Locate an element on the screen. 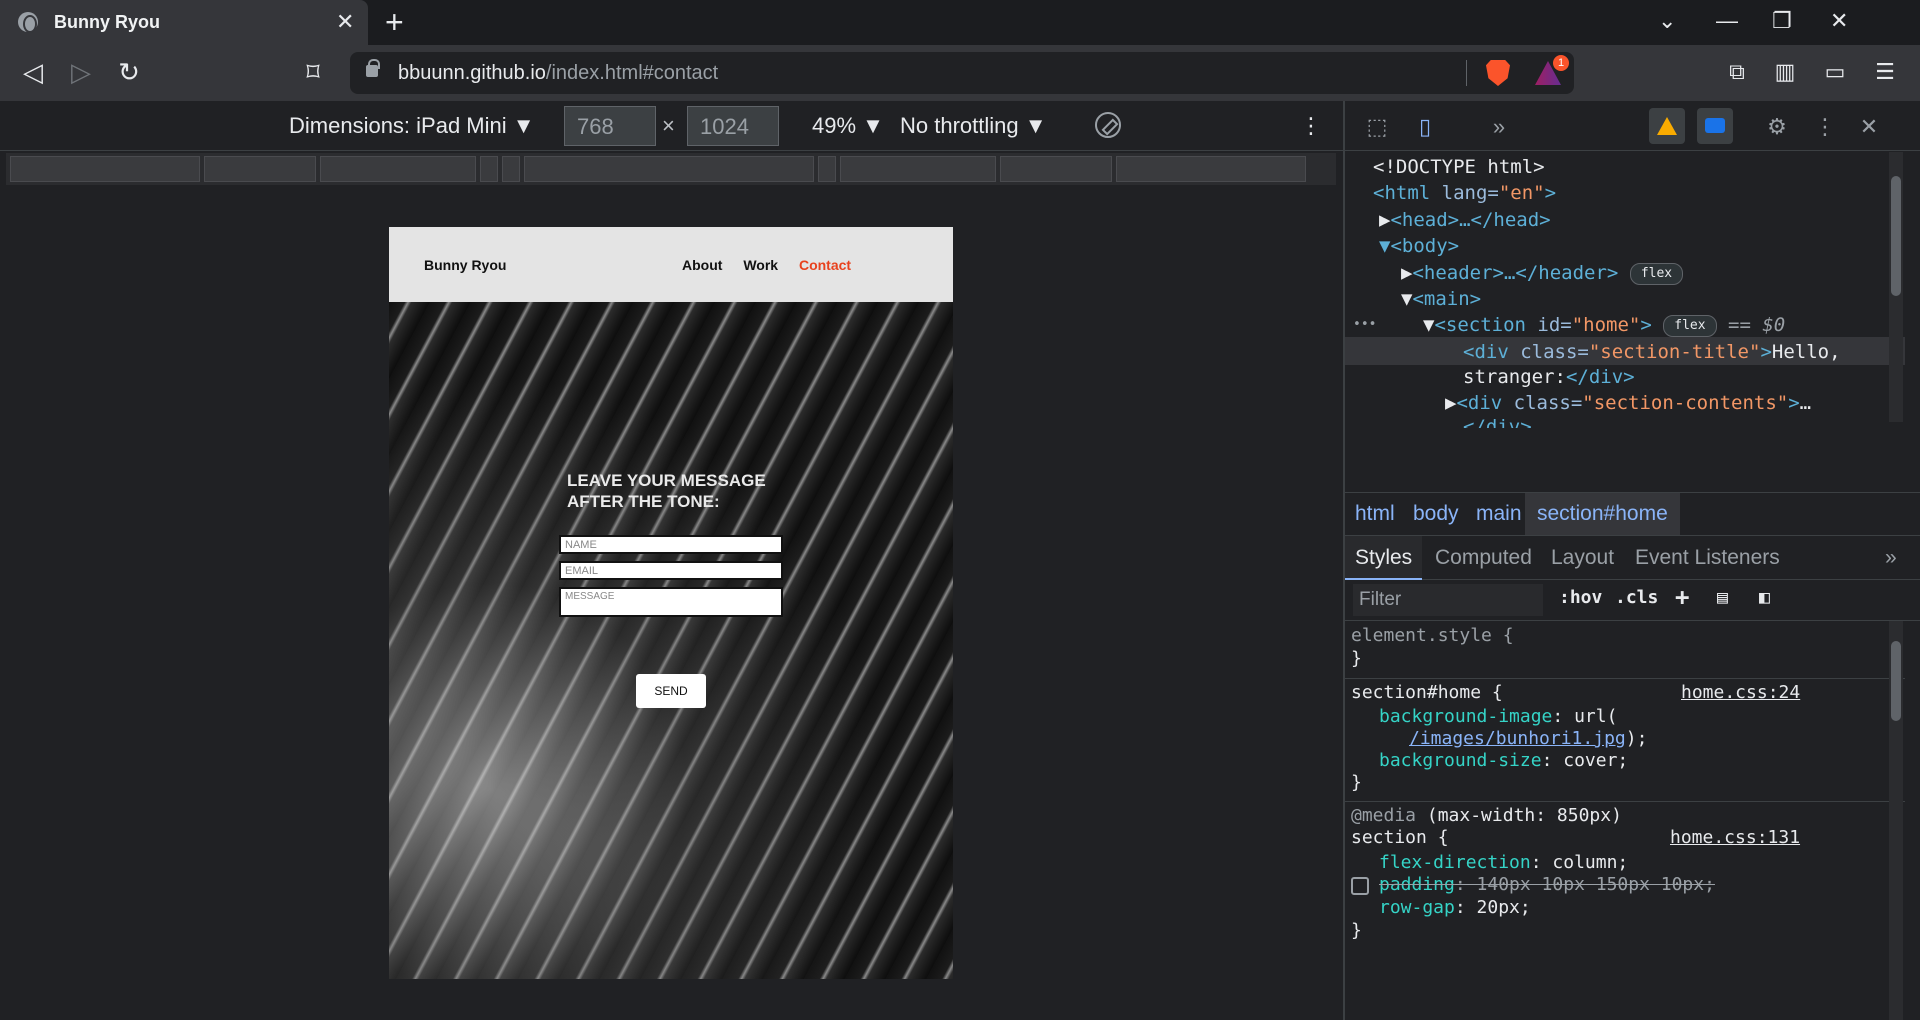  elements-scrollbar is located at coordinates (1896, 287).